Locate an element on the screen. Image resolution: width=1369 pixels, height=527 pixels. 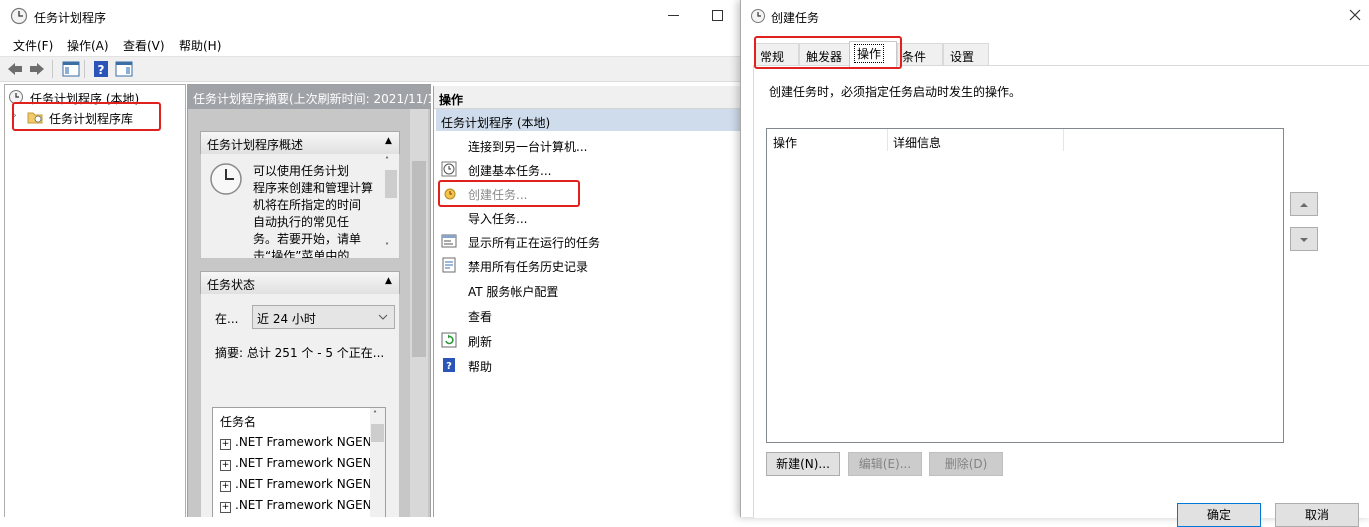
range-select: 近 24 小时 is located at coordinates (323, 317).